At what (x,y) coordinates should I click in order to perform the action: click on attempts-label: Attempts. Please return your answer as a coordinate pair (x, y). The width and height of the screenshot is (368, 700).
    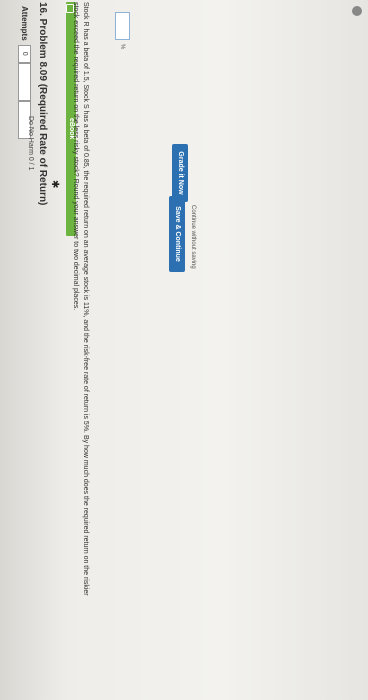
    Looking at the image, I should click on (24, 23).